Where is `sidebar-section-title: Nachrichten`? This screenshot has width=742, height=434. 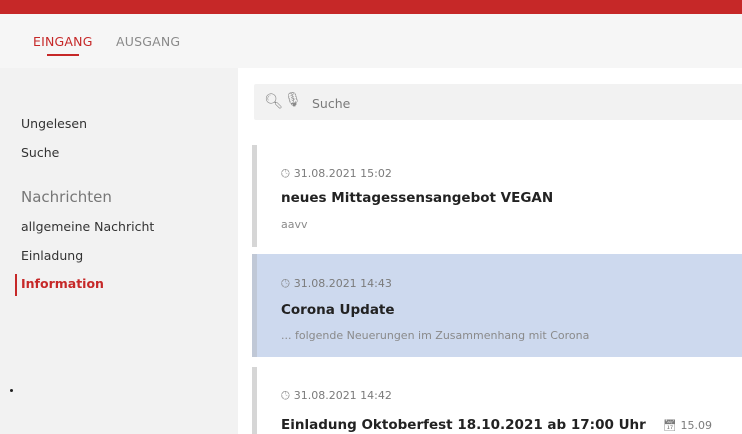 sidebar-section-title: Nachrichten is located at coordinates (66, 197).